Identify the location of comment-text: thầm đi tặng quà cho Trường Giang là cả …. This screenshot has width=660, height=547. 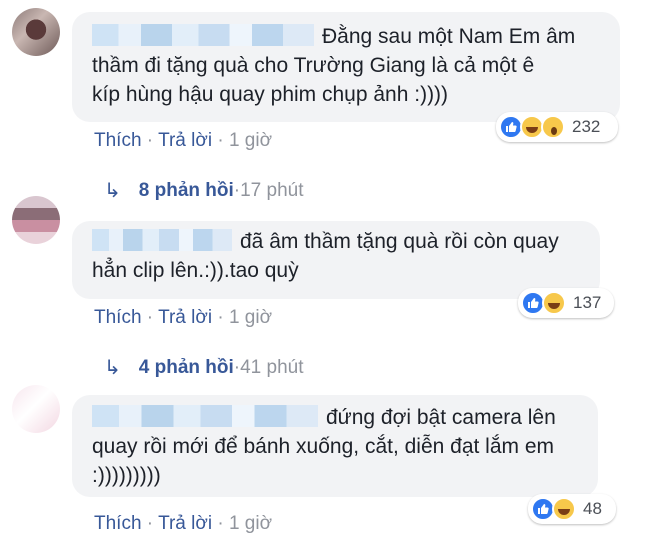
(313, 65).